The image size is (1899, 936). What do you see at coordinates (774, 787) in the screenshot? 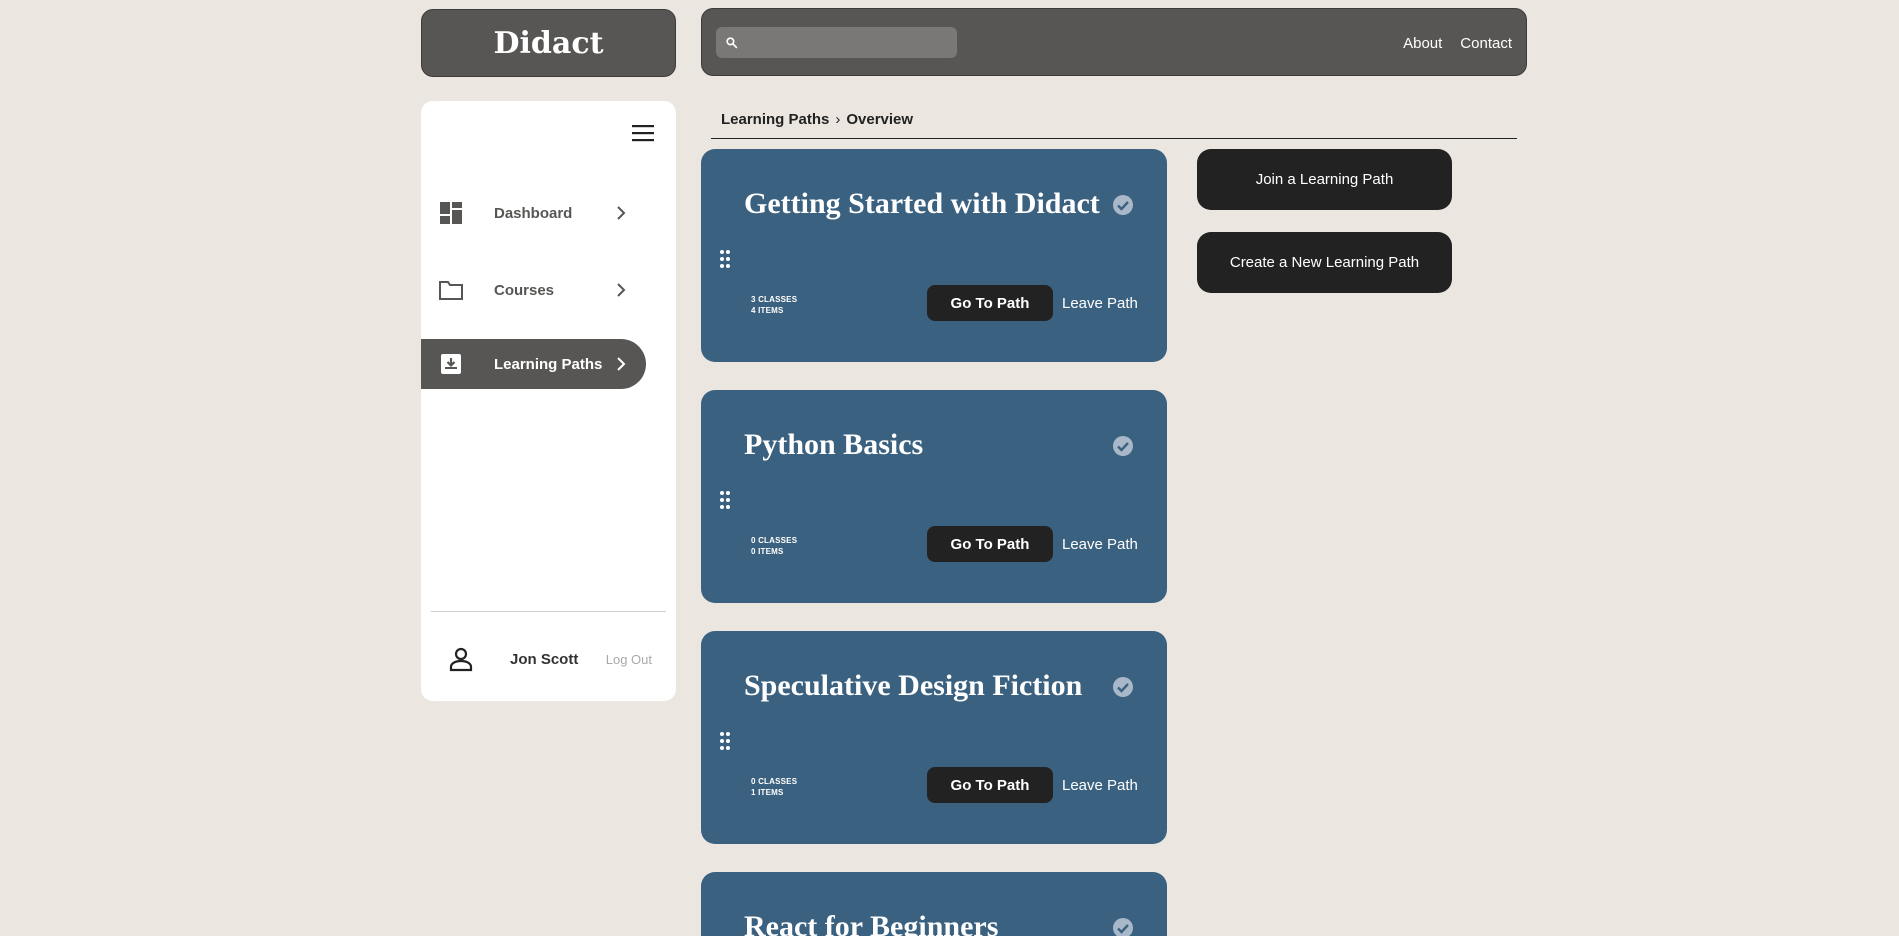
I see `card-meta: 0 CLASSES 1 ITEMS` at bounding box center [774, 787].